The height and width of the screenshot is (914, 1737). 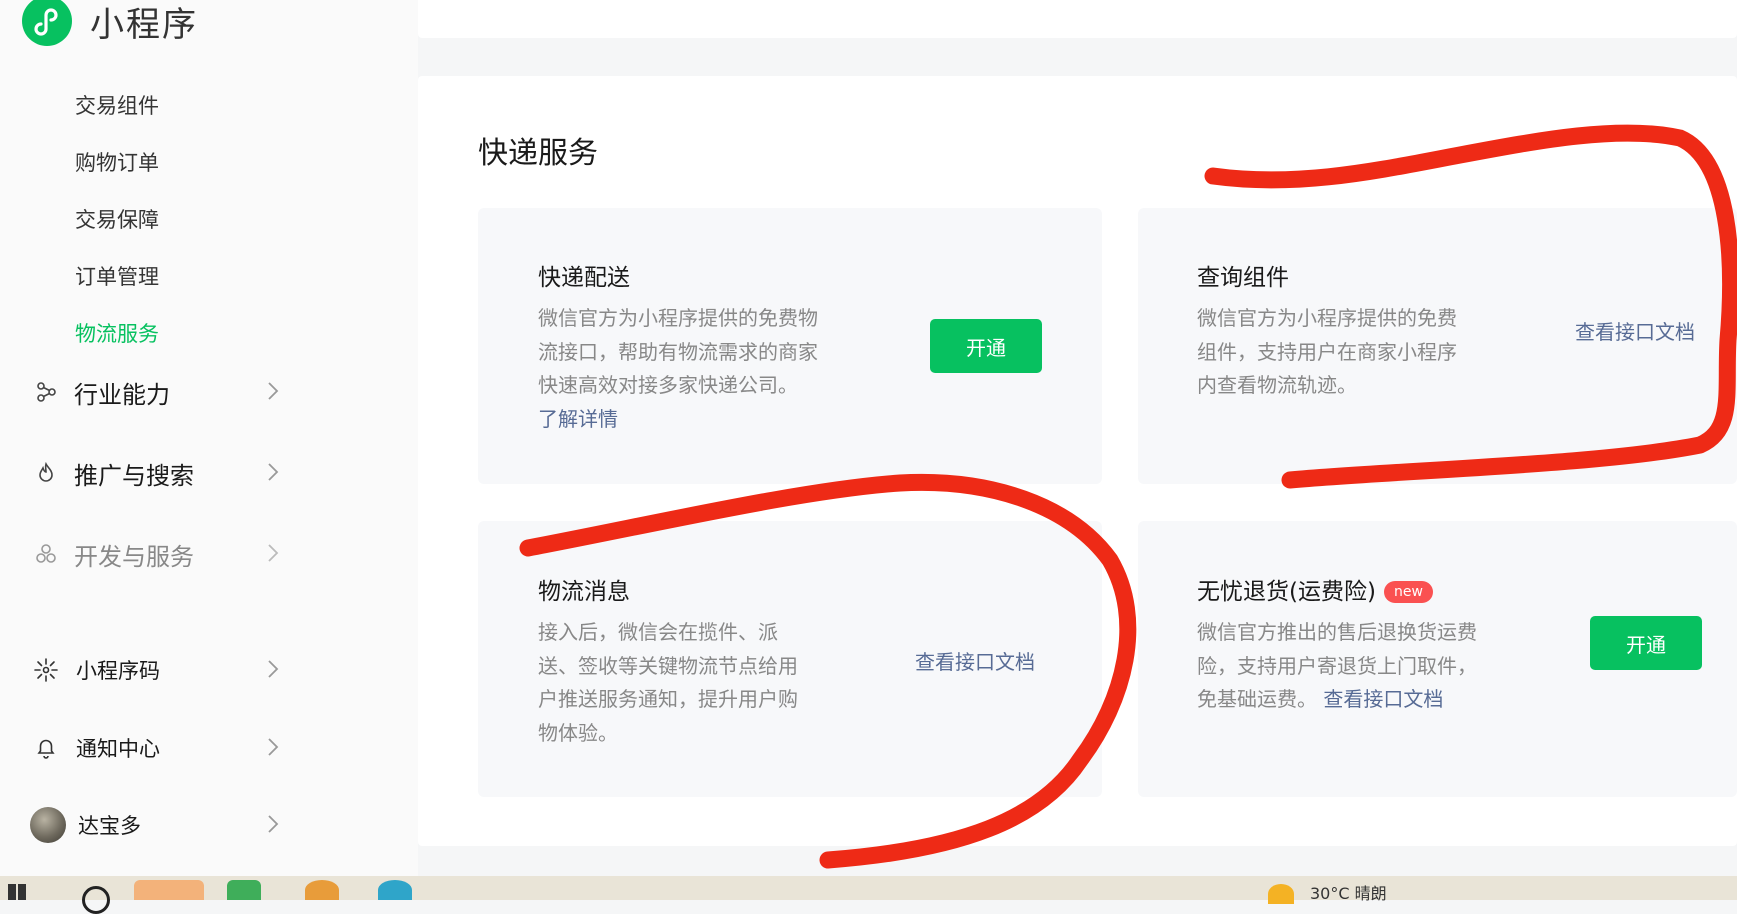 I want to click on card-title: 快递配送, so click(x=584, y=278).